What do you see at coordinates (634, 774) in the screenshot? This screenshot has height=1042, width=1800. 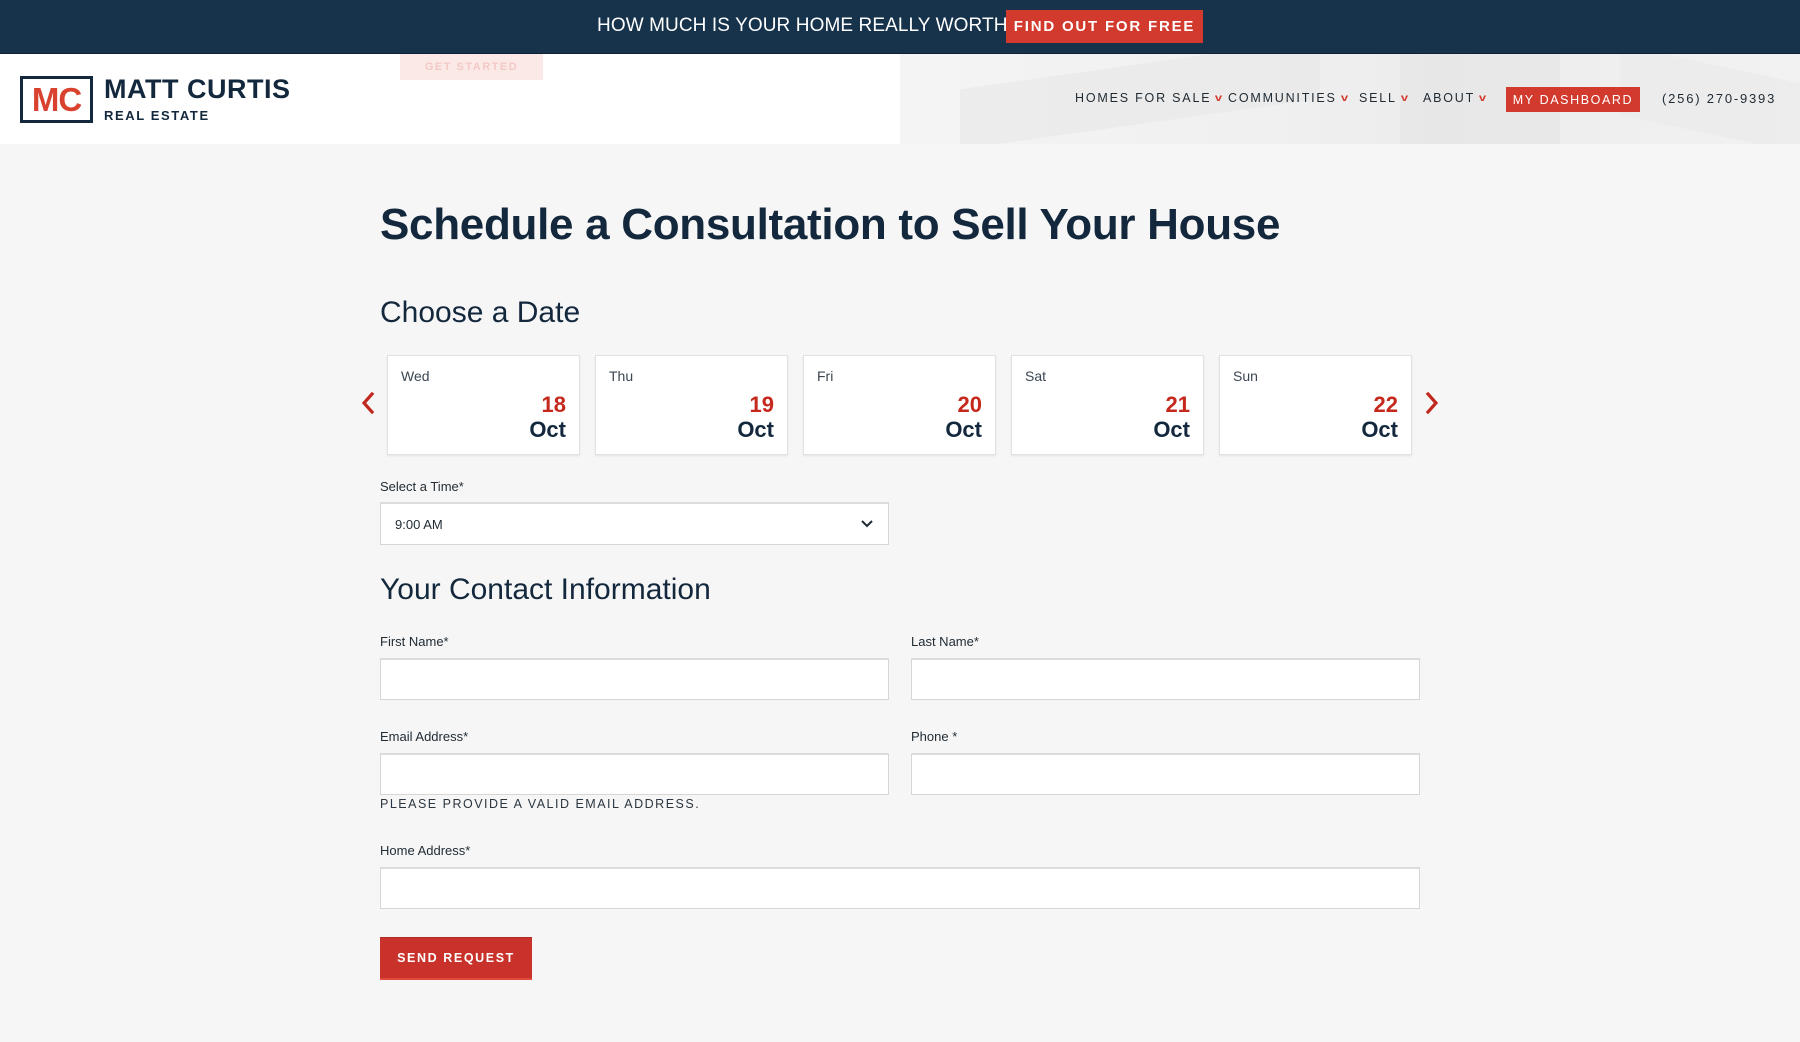 I see `email-input` at bounding box center [634, 774].